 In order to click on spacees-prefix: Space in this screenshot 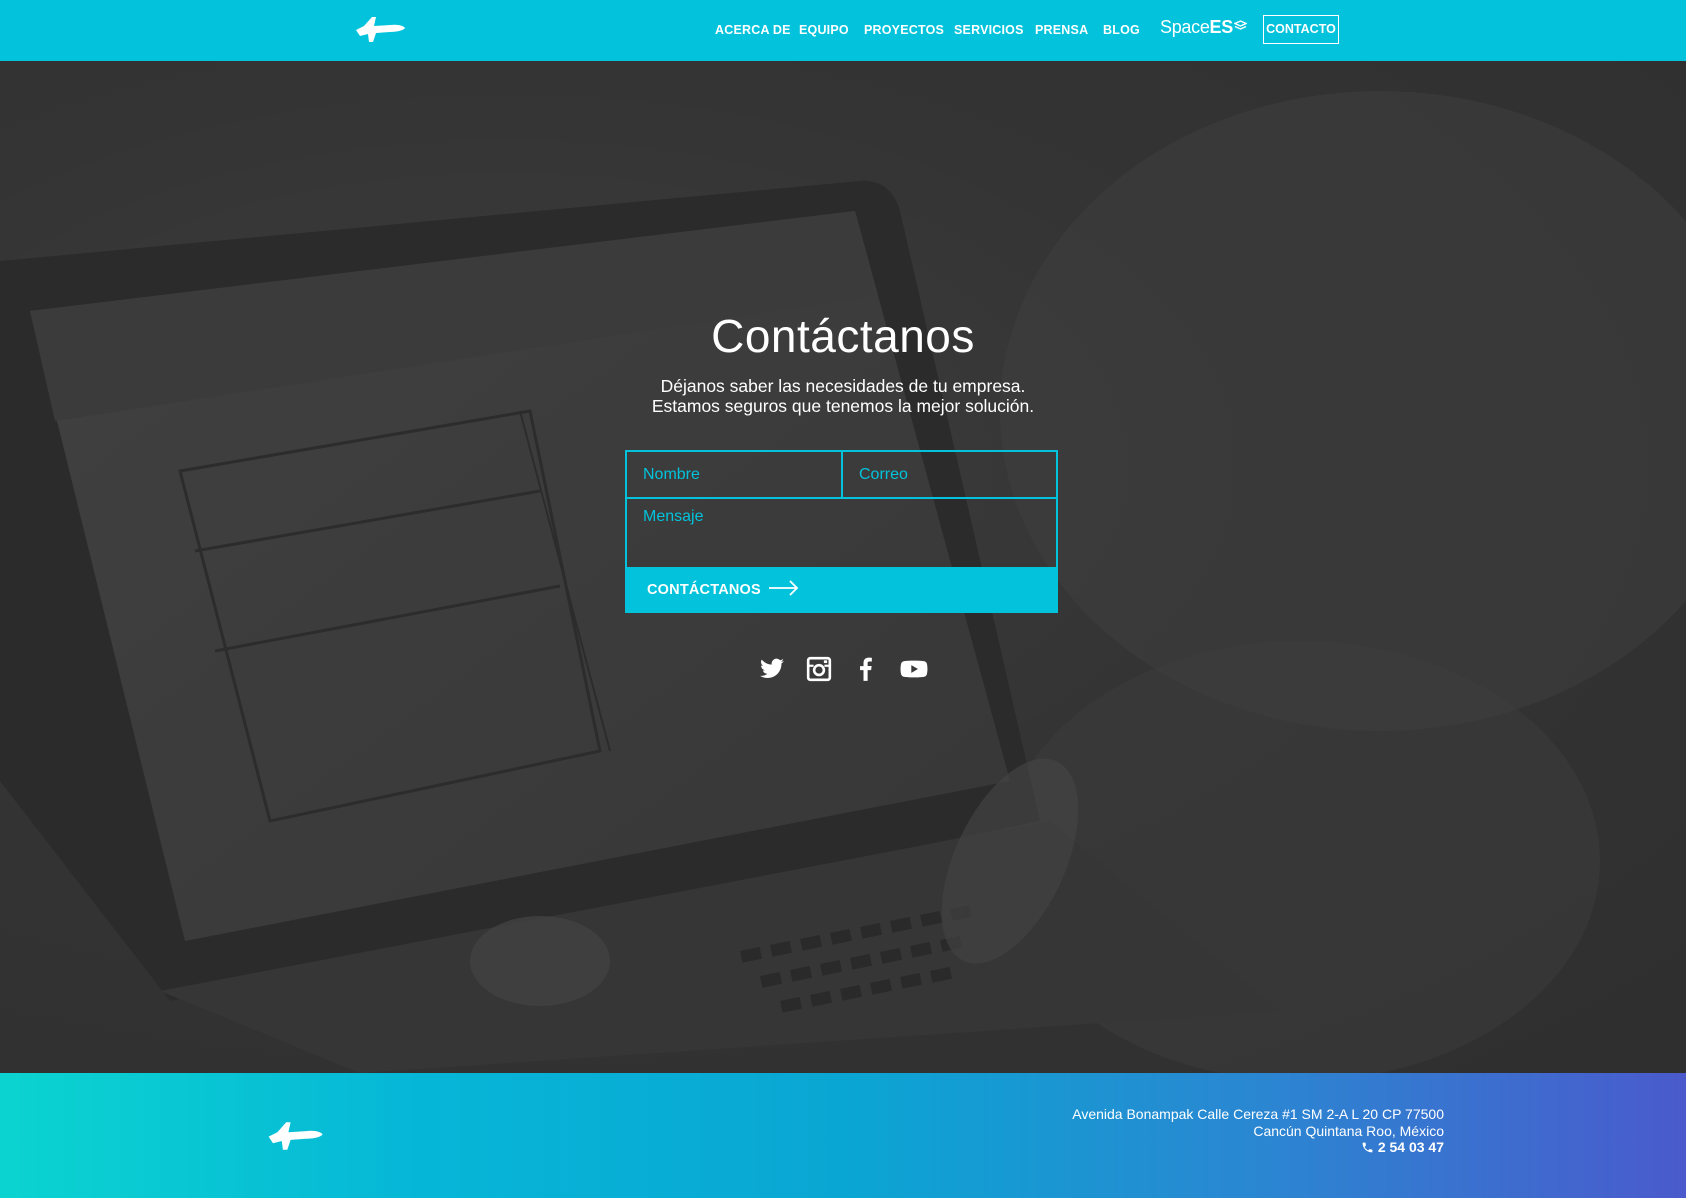, I will do `click(1185, 27)`.